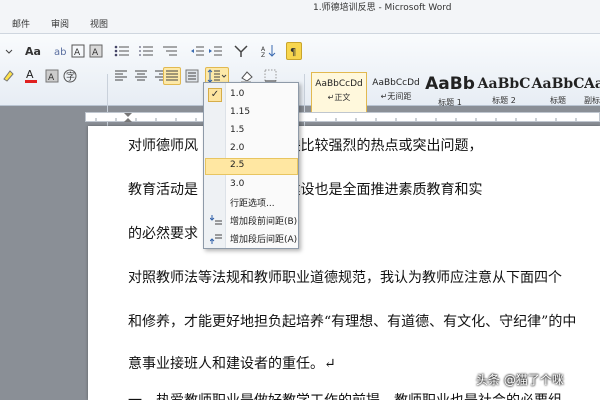 This screenshot has height=400, width=600. I want to click on style-title: AaBbC 标题, so click(558, 94).